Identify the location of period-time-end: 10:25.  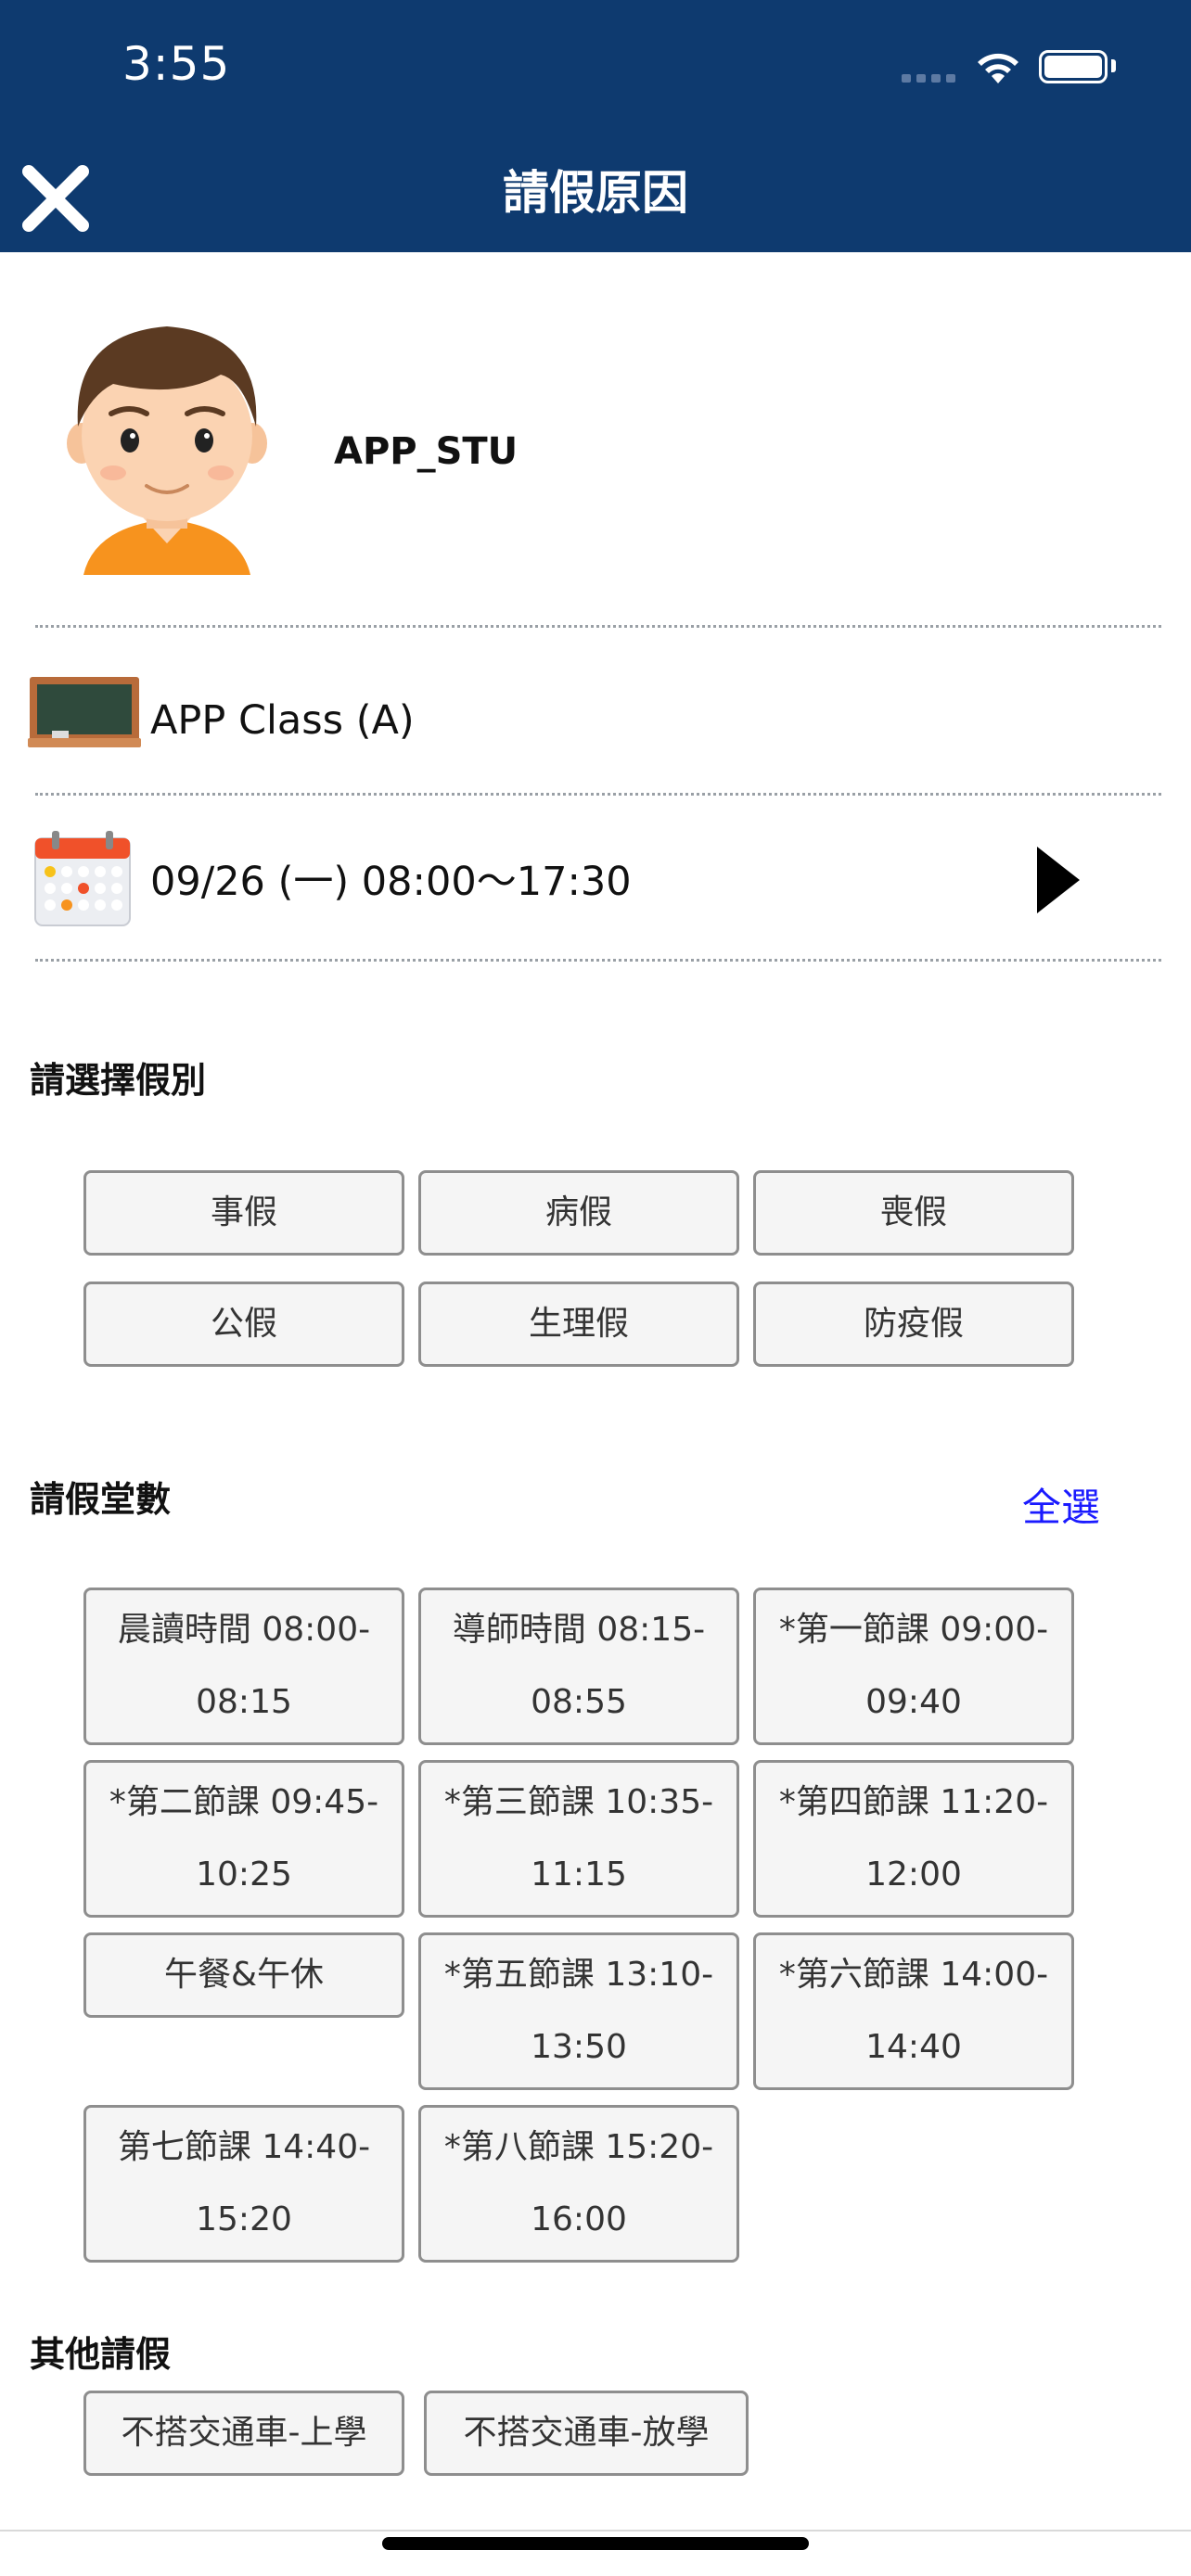
(244, 1874).